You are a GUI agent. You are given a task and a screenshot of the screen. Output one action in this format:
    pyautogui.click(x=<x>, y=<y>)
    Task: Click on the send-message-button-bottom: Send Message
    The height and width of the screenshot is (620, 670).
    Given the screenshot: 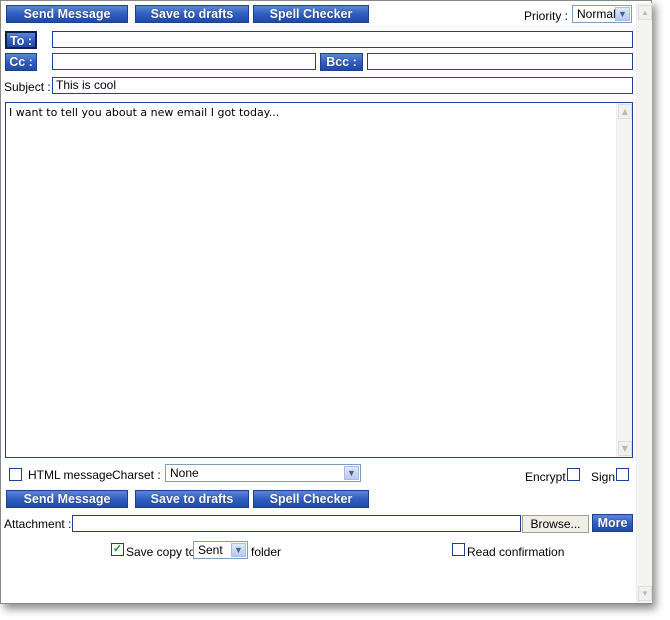 What is the action you would take?
    pyautogui.click(x=67, y=499)
    